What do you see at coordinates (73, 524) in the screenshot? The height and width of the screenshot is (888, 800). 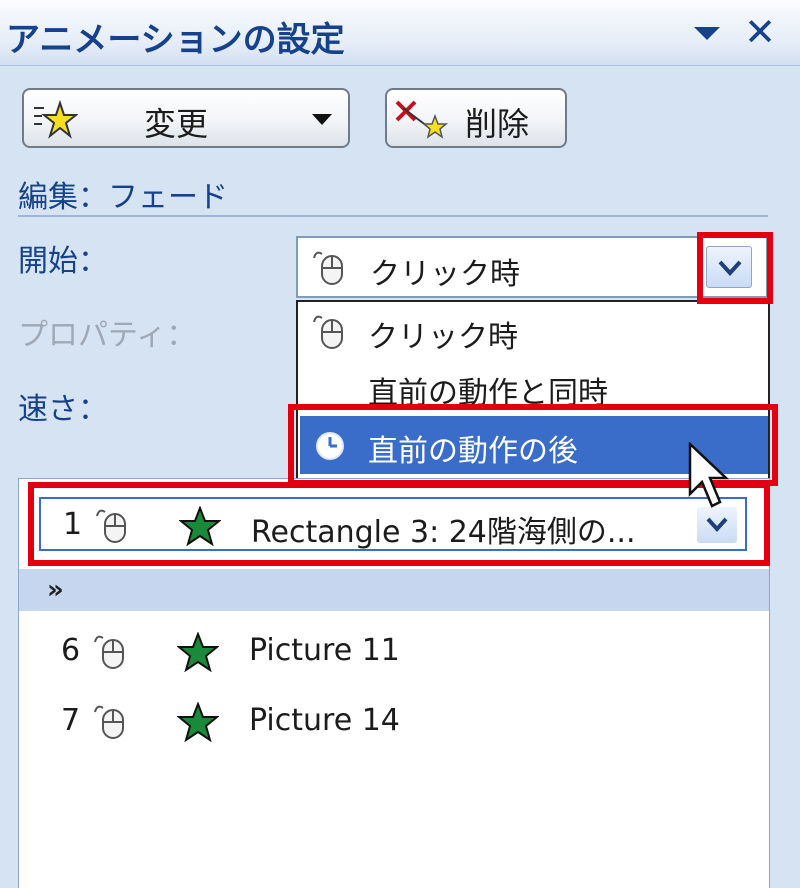 I see `item-number: 1` at bounding box center [73, 524].